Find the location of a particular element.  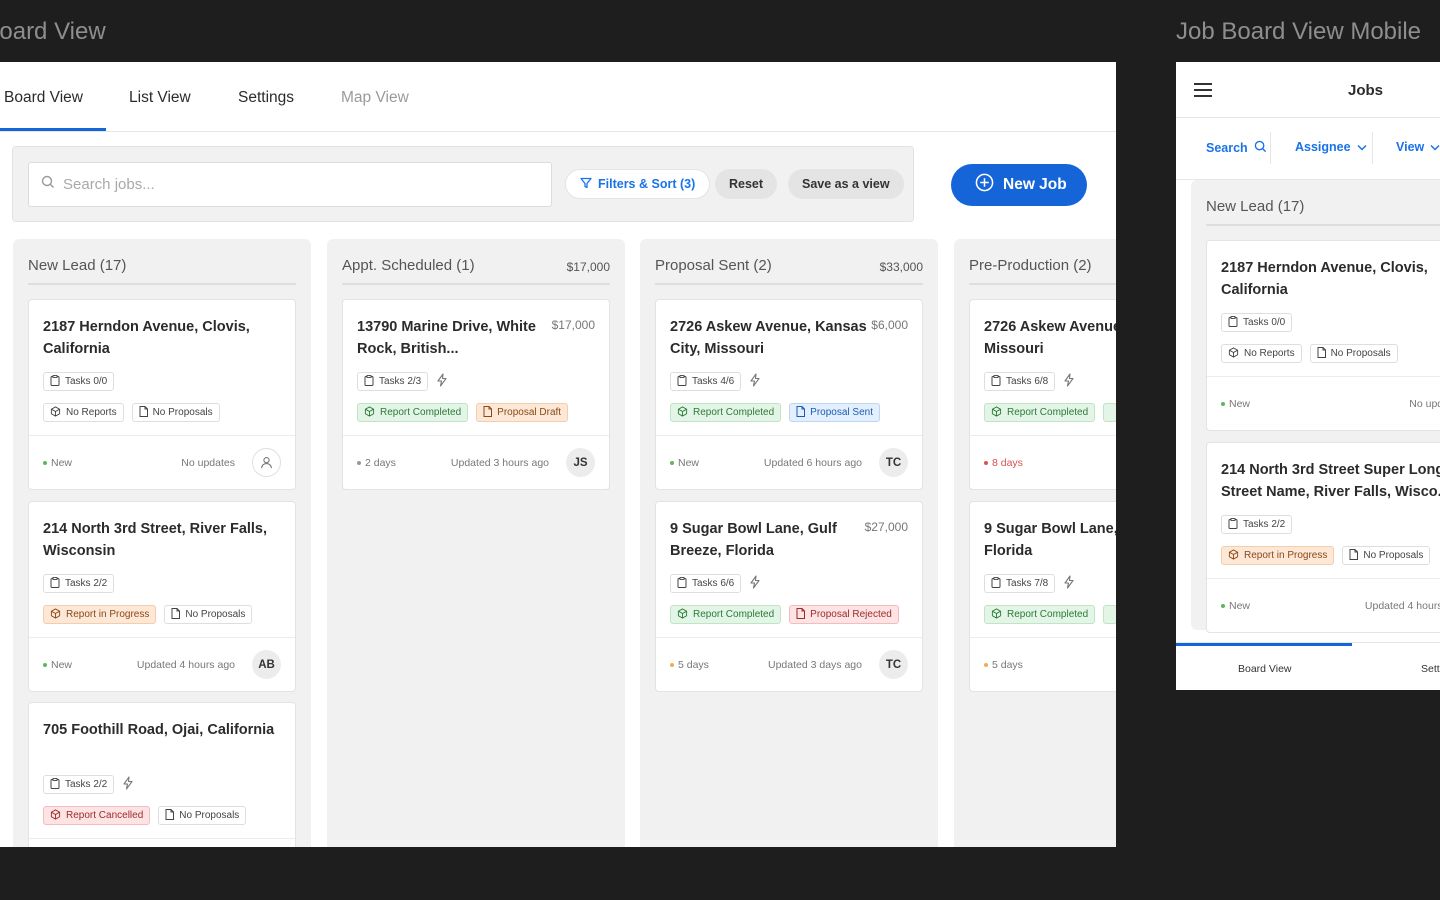

tab-map-view: Map View is located at coordinates (375, 98).